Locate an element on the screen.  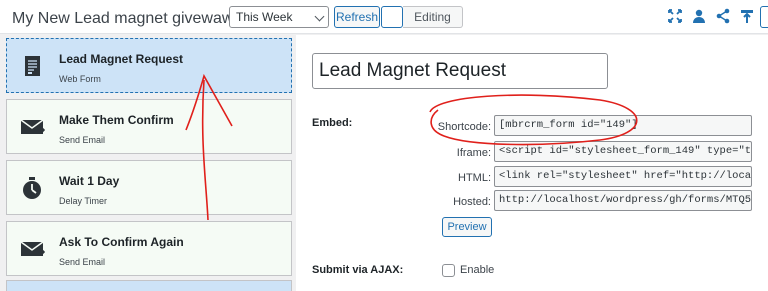
share-icon is located at coordinates (723, 16).